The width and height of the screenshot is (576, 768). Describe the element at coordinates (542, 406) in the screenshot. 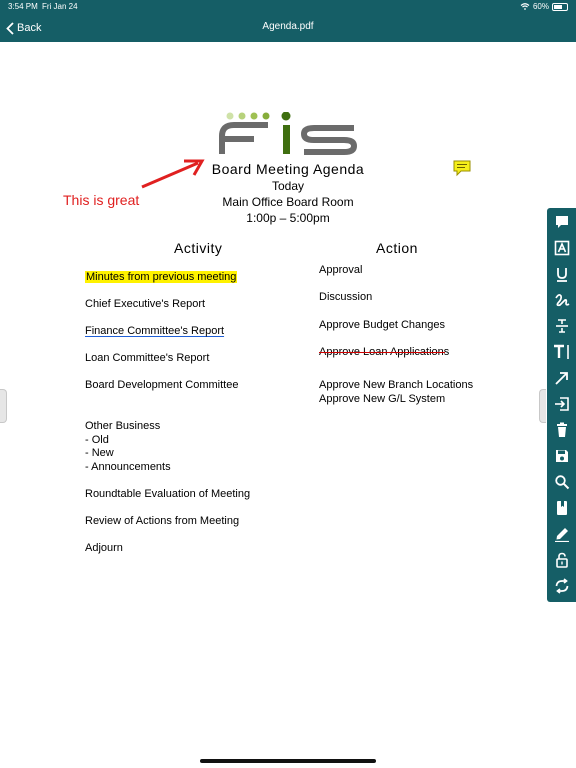

I see `right-drag-handle` at that location.